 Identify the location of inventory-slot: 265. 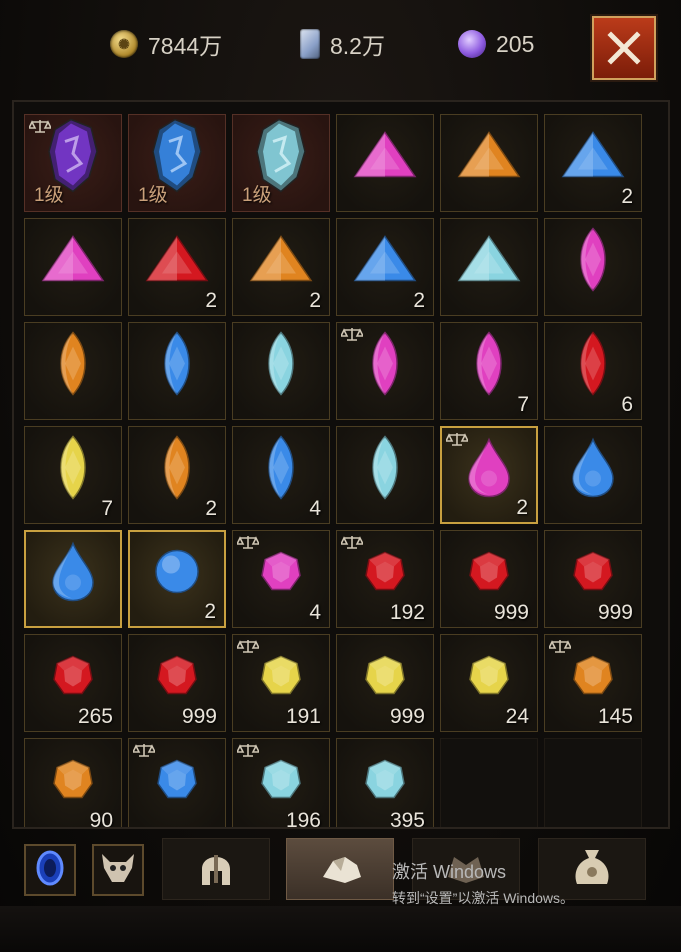
(73, 683).